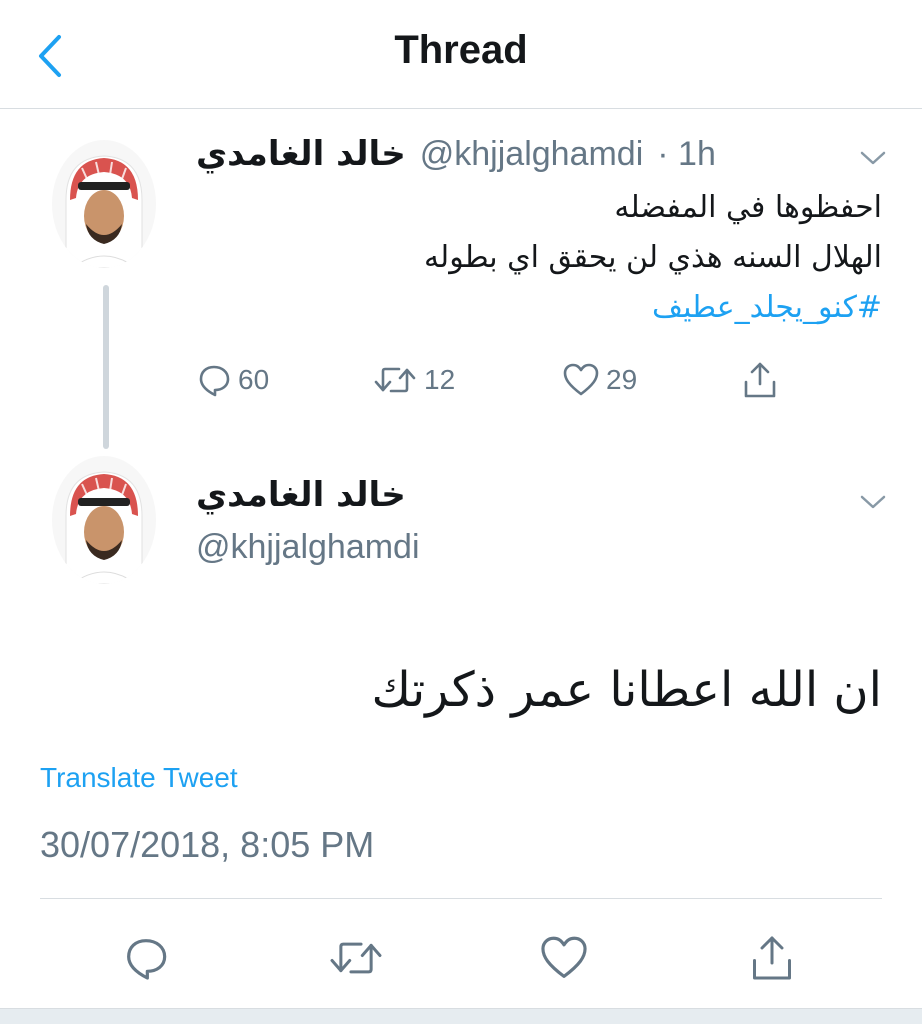  Describe the element at coordinates (254, 379) in the screenshot. I see `reply-count: 60` at that location.